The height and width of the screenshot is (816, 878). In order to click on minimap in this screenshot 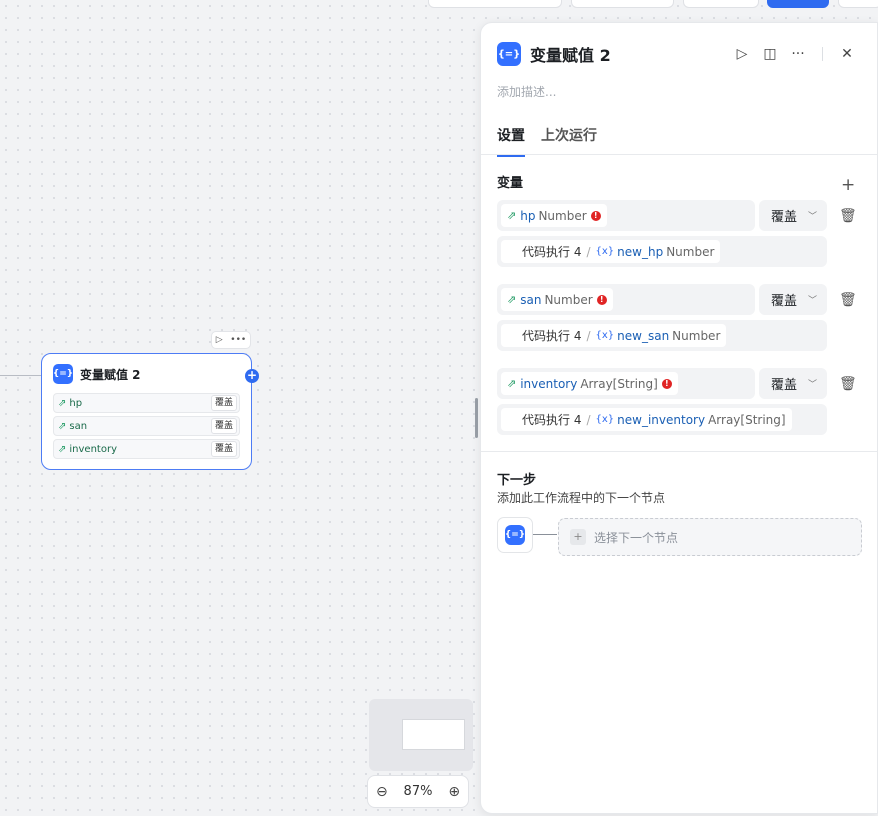, I will do `click(421, 735)`.